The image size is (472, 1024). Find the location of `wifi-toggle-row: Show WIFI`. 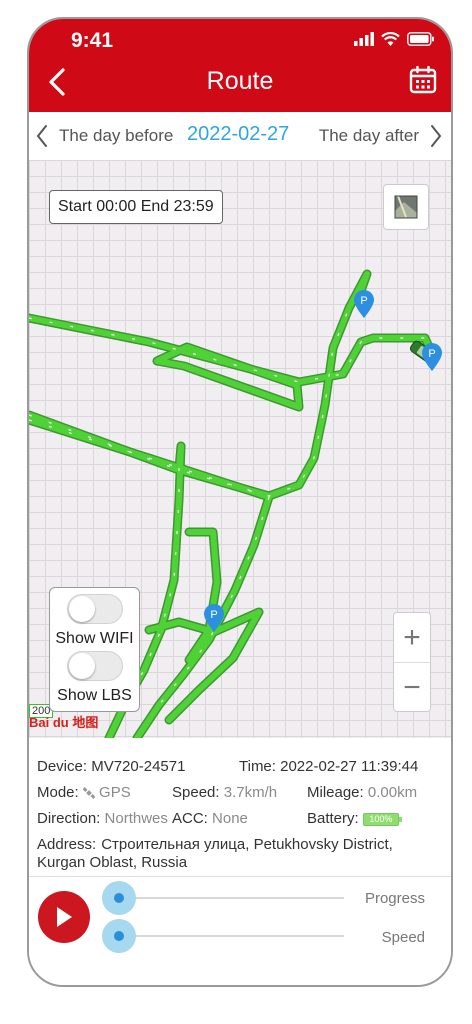

wifi-toggle-row: Show WIFI is located at coordinates (94, 621).